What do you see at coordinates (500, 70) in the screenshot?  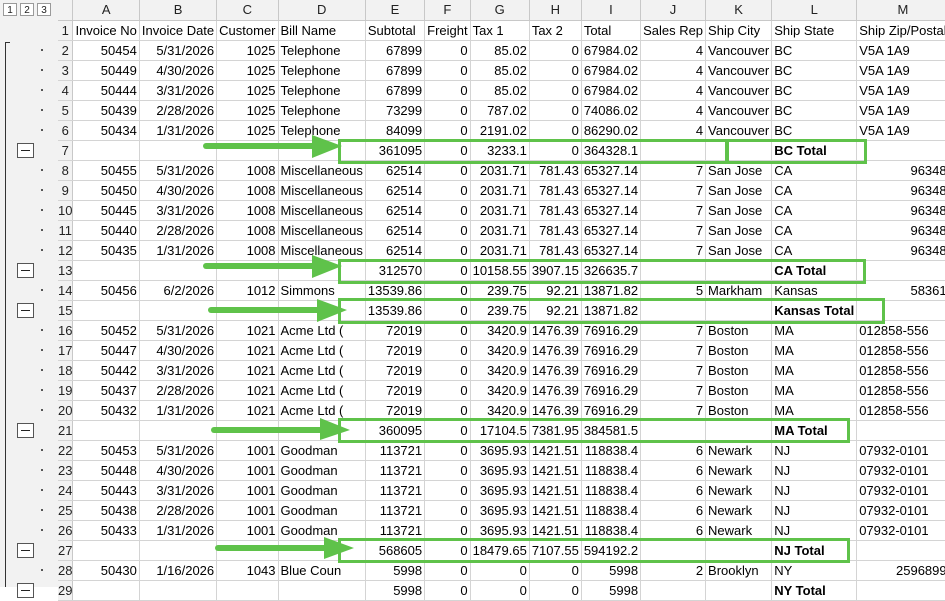 I see `cell-g3: 85.02` at bounding box center [500, 70].